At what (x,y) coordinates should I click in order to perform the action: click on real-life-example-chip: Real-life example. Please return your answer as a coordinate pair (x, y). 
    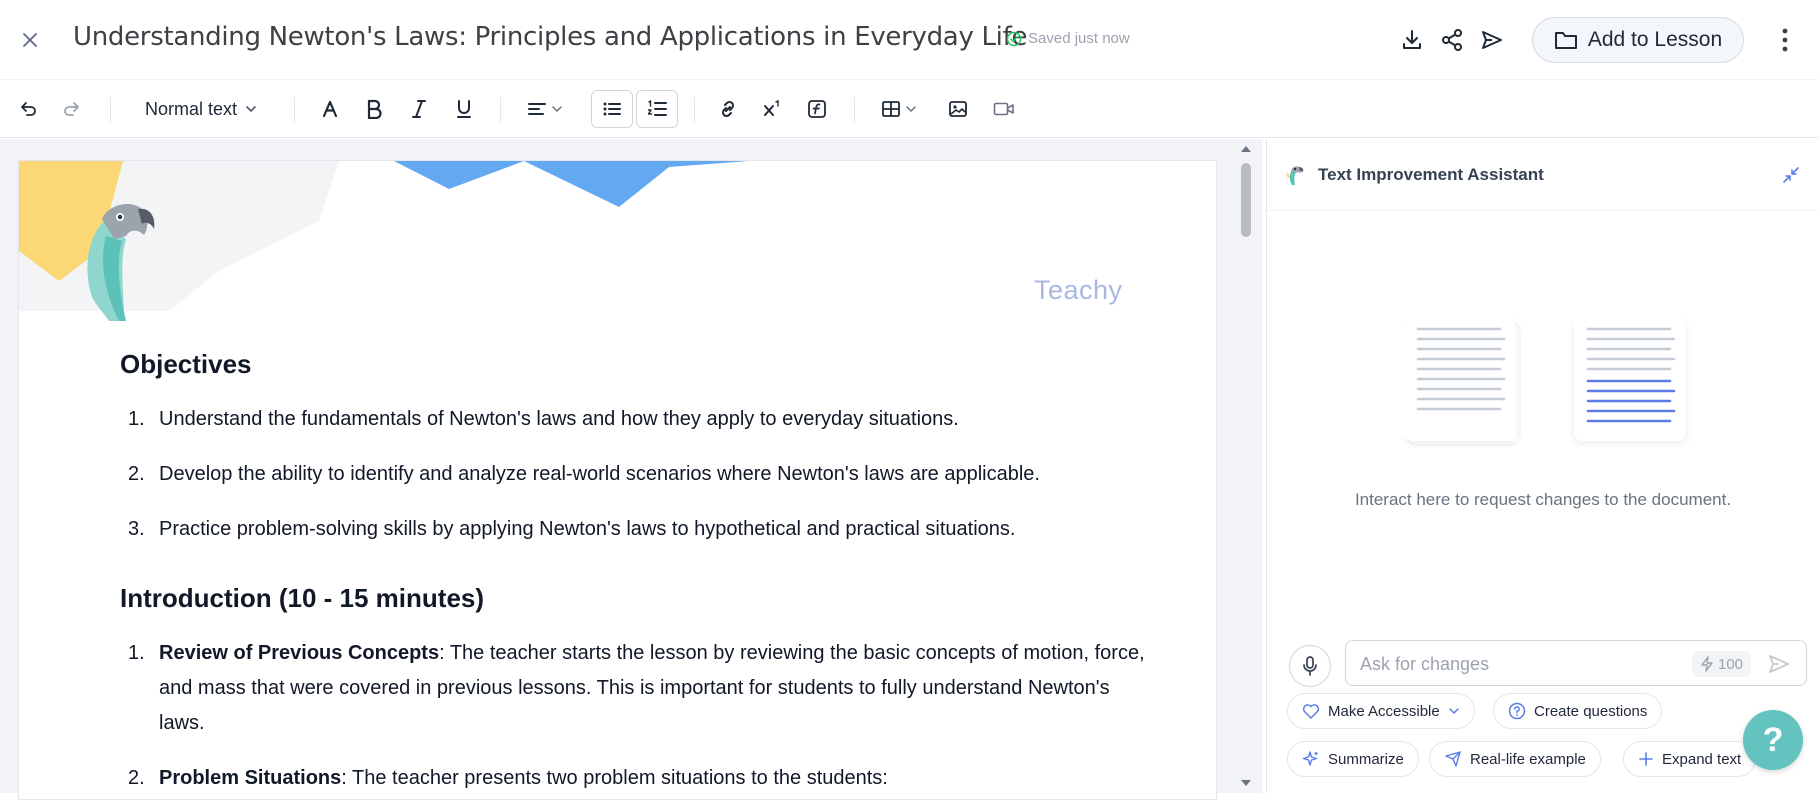
    Looking at the image, I should click on (1515, 759).